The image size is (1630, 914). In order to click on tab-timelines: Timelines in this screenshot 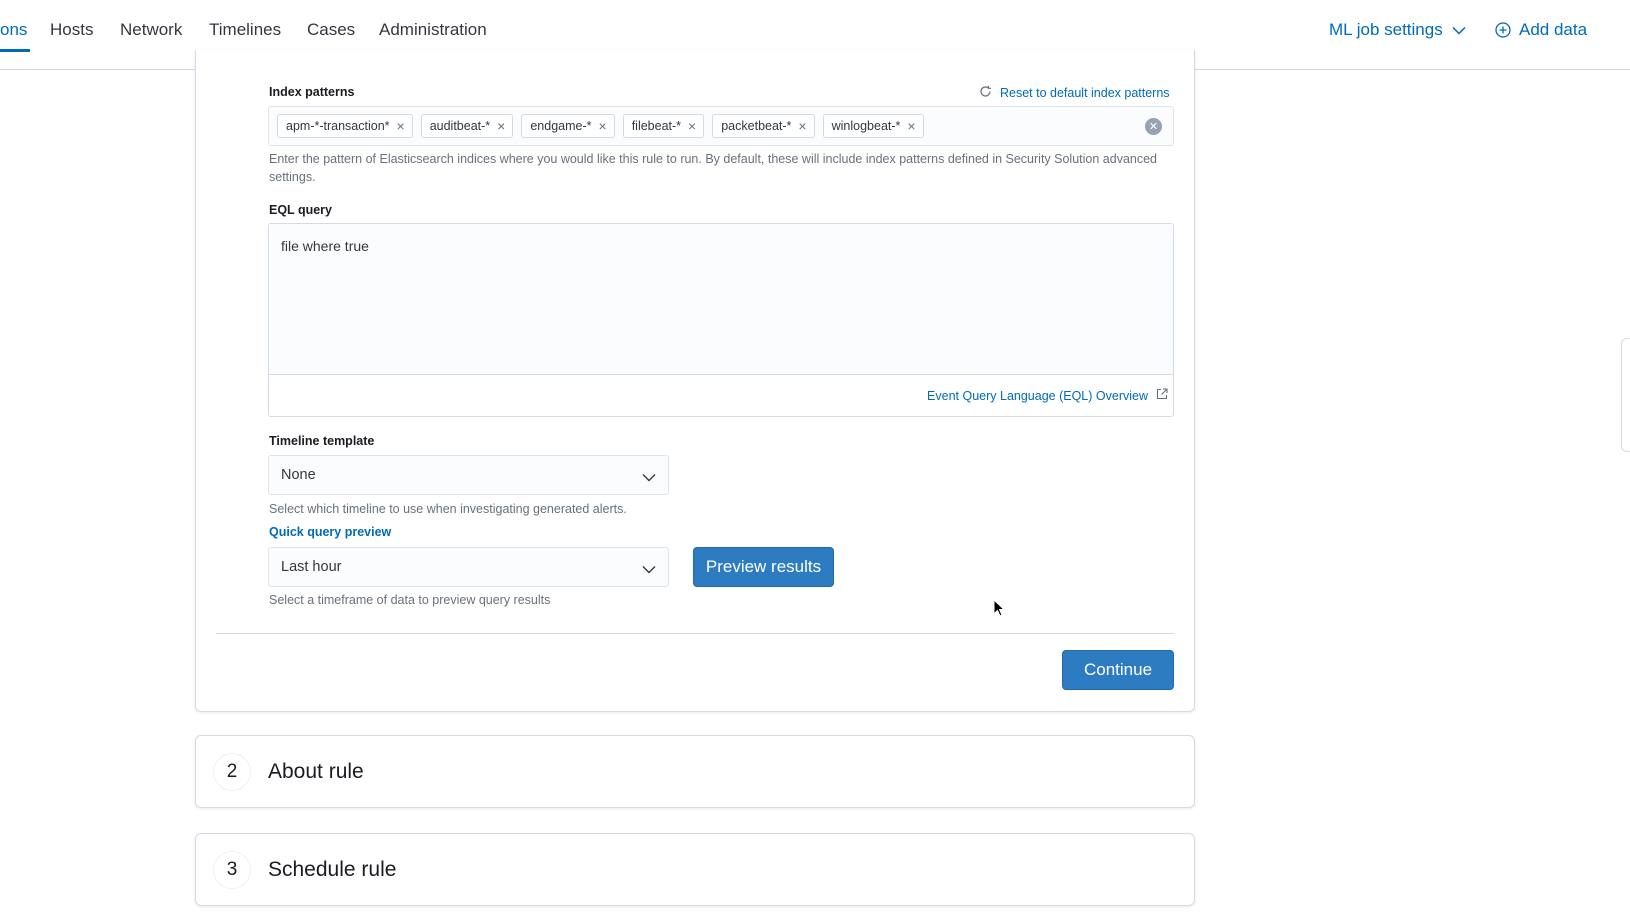, I will do `click(245, 30)`.